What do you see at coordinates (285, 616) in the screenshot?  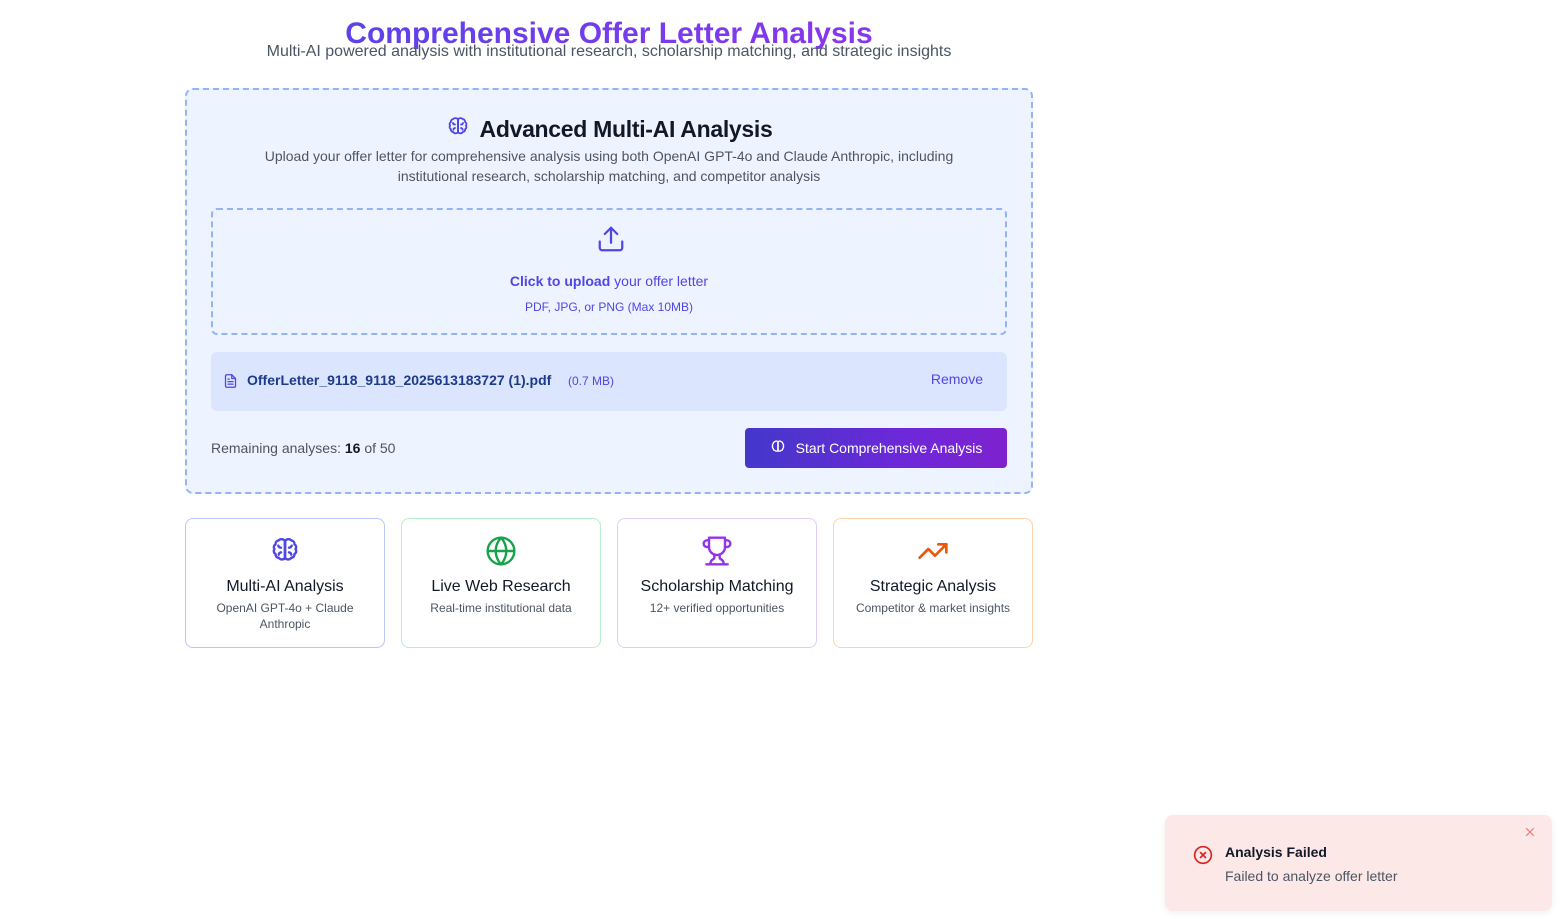 I see `feature-description: OpenAI GPT-4o + Claude Anthropic` at bounding box center [285, 616].